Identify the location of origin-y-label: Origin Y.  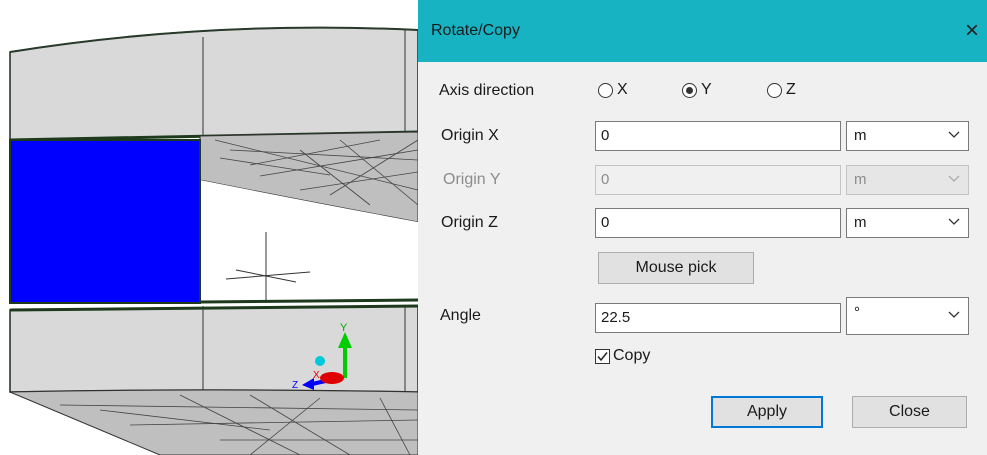
(472, 179).